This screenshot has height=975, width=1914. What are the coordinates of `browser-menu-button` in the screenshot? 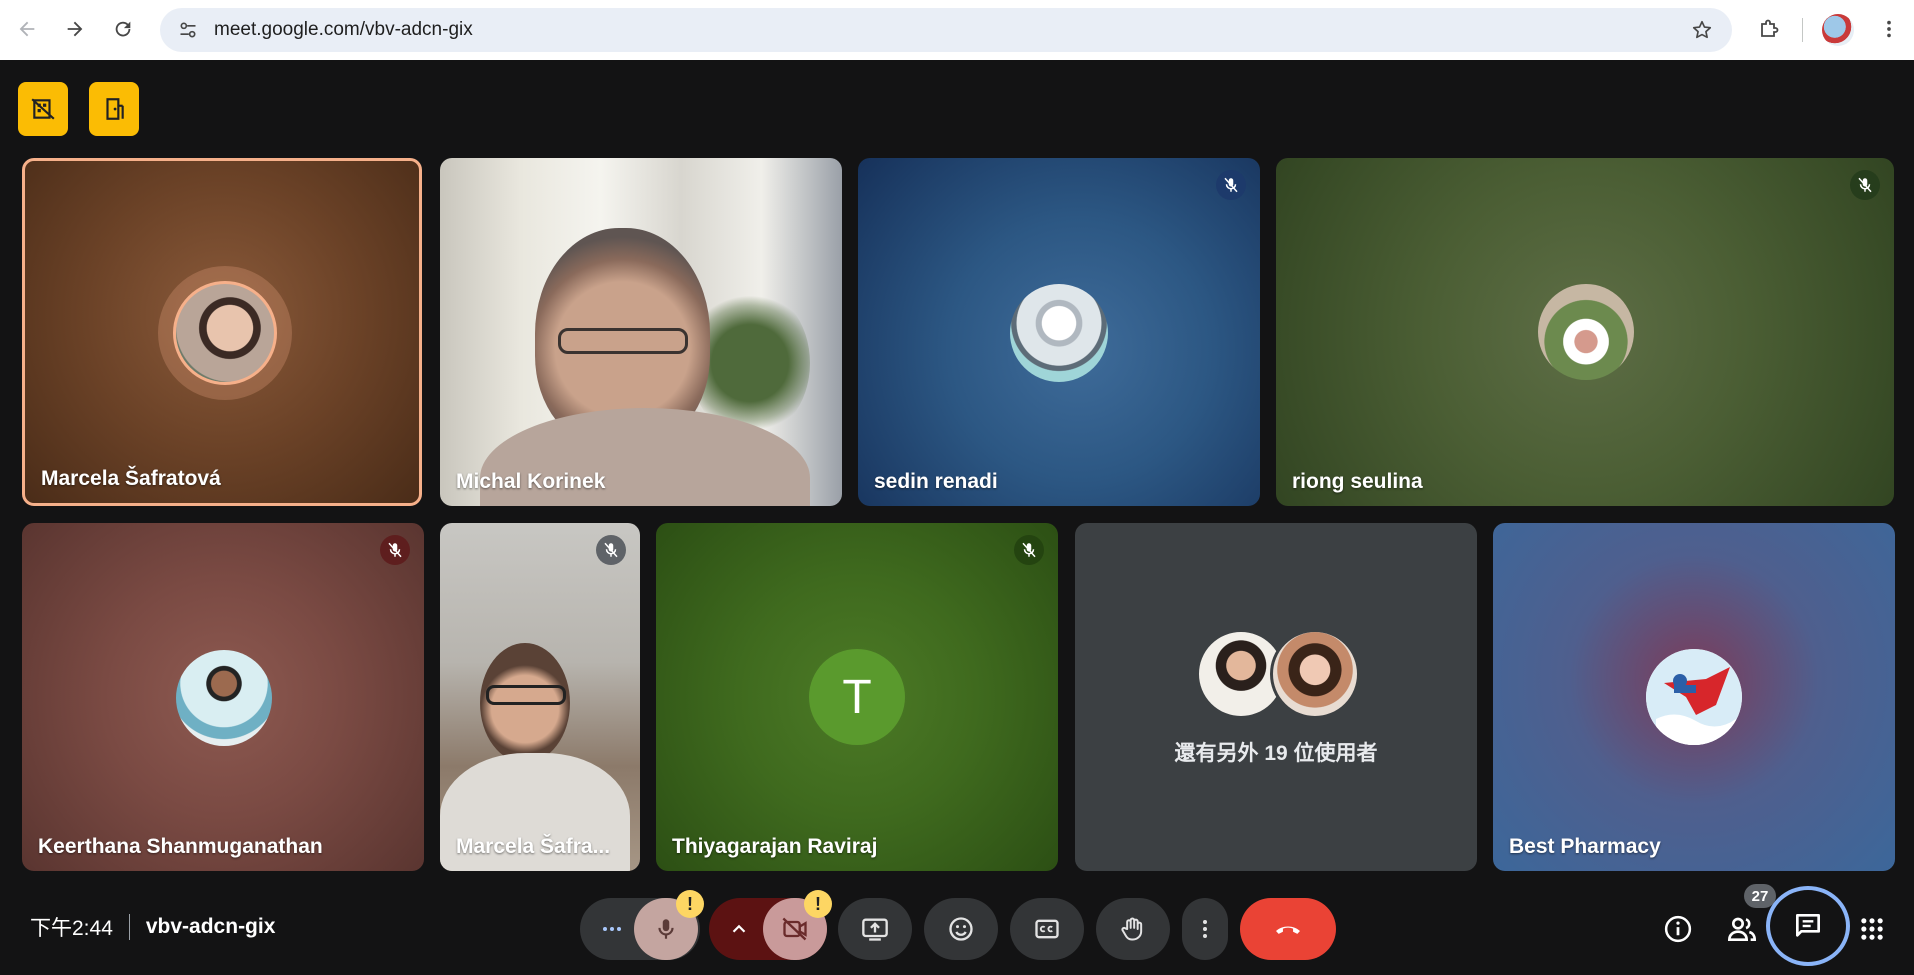 It's located at (1889, 29).